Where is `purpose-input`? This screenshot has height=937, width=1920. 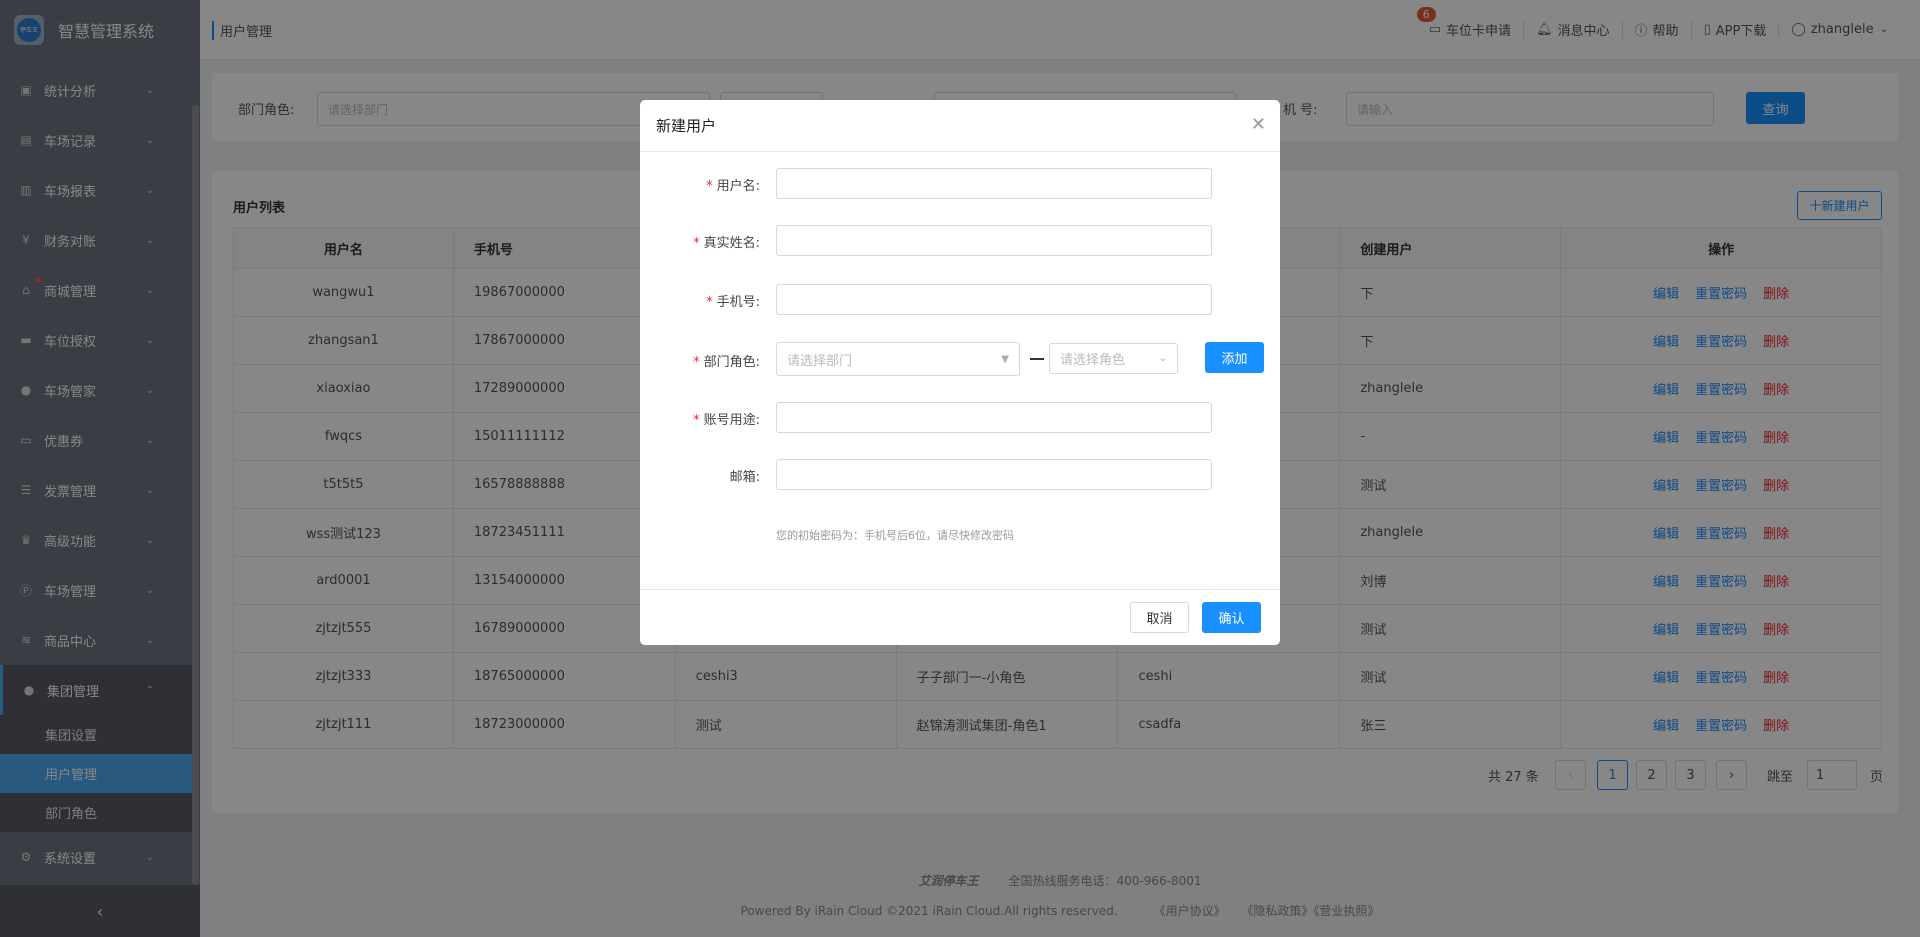 purpose-input is located at coordinates (994, 417).